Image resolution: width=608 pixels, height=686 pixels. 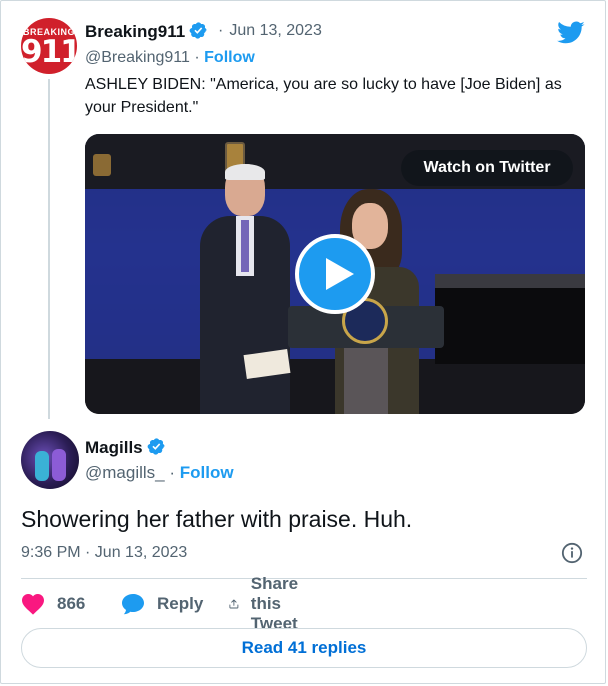 What do you see at coordinates (304, 648) in the screenshot?
I see `read-replies-button: Read 41 replies` at bounding box center [304, 648].